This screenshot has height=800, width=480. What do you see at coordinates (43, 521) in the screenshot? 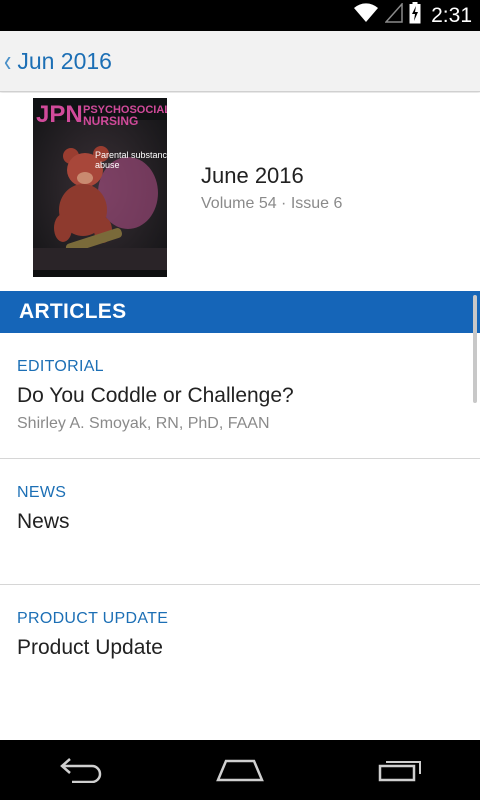
I see `article-title: News` at bounding box center [43, 521].